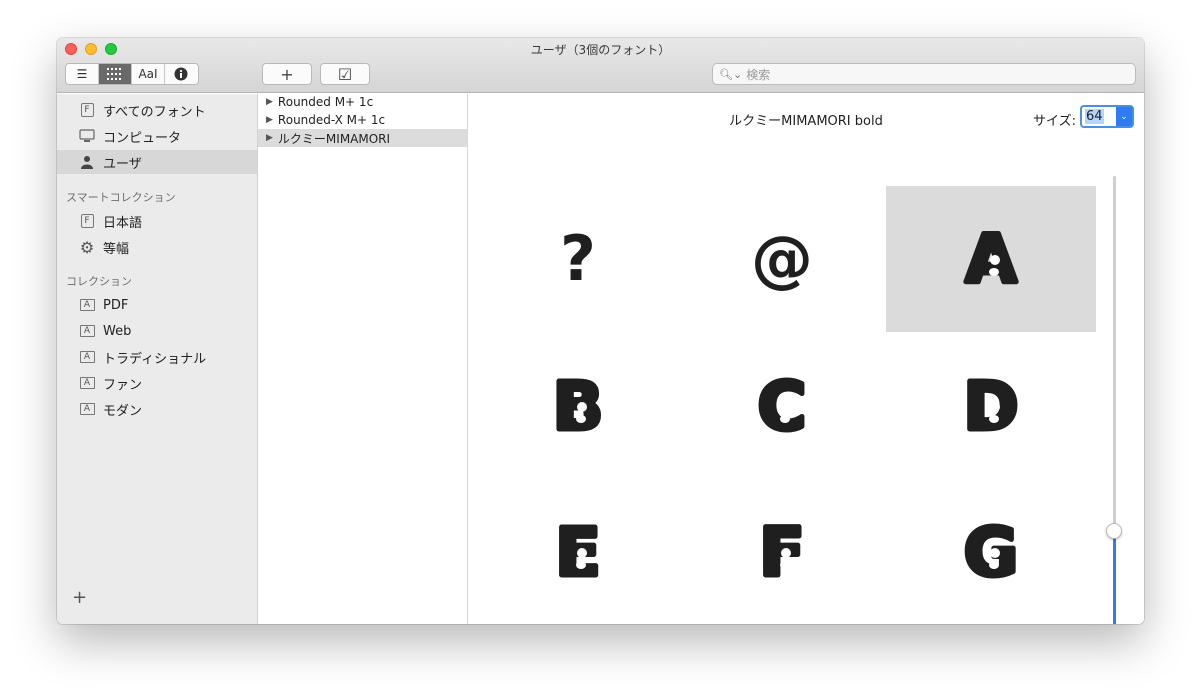 The height and width of the screenshot is (698, 1200). What do you see at coordinates (157, 409) in the screenshot?
I see `sidebar-item-modern: A モダン` at bounding box center [157, 409].